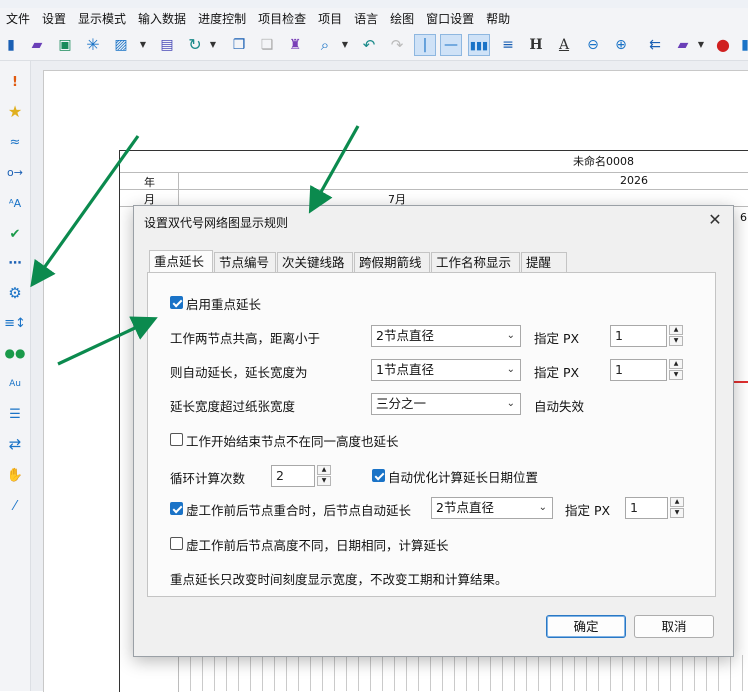  Describe the element at coordinates (741, 45) in the screenshot. I see `more-icon: ▮` at that location.